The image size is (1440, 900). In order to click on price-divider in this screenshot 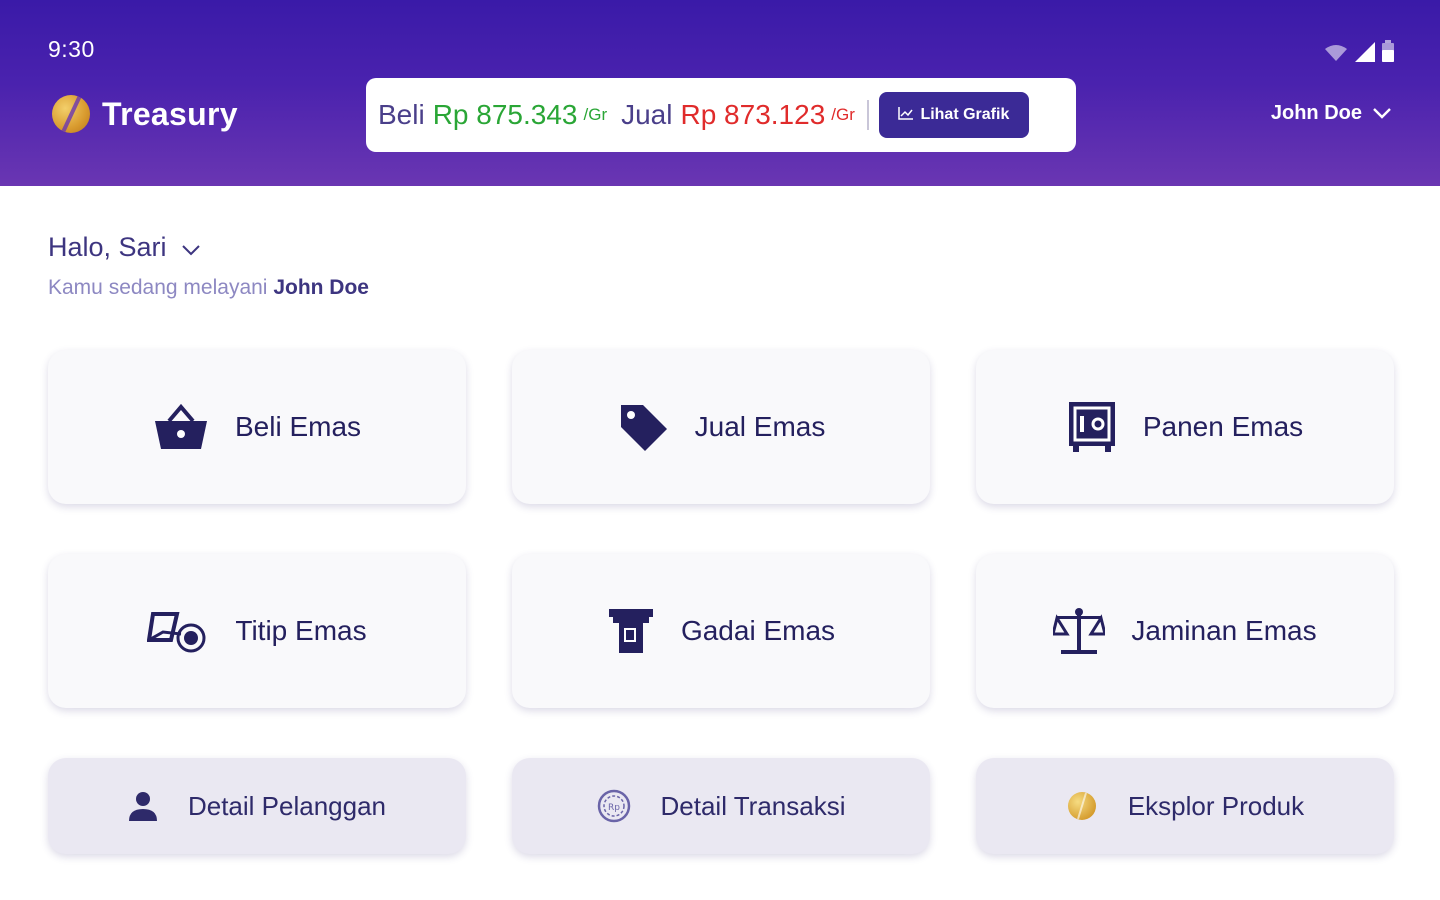, I will do `click(867, 115)`.